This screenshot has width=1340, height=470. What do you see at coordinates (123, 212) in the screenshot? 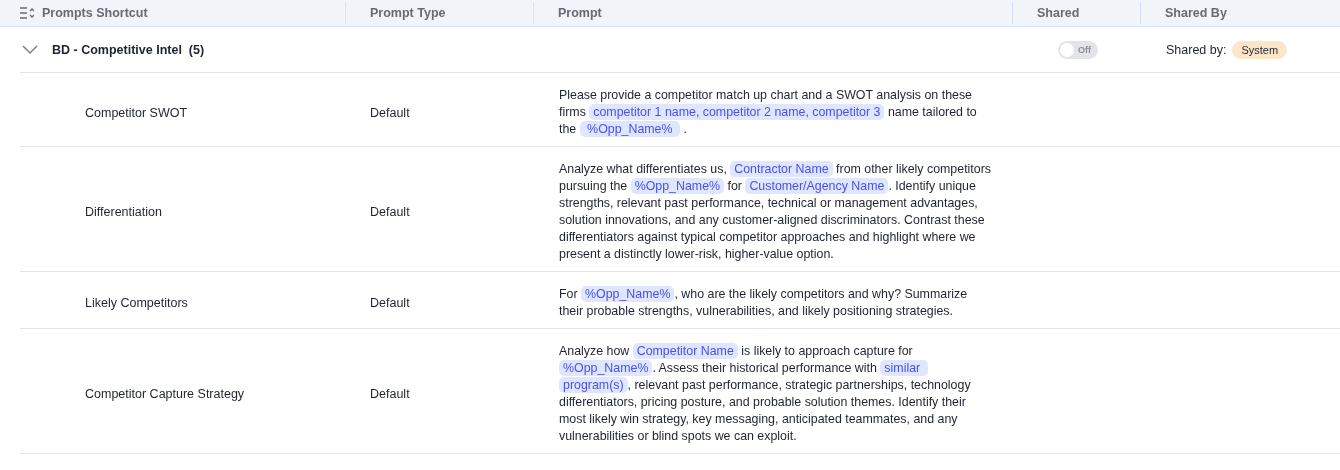
I see `shortcut-cell-text: Differentiation` at bounding box center [123, 212].